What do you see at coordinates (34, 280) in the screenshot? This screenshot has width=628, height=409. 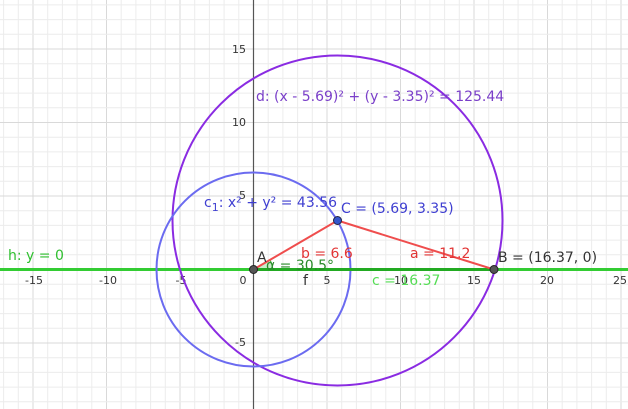 I see `x-tick-label: -15` at bounding box center [34, 280].